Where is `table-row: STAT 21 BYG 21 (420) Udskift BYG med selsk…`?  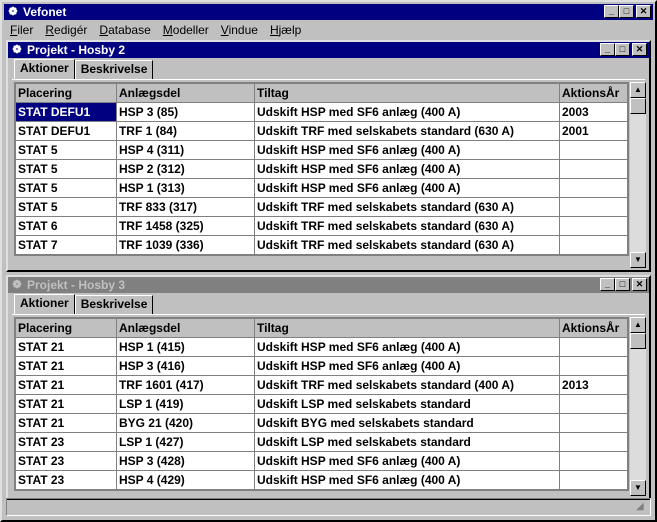 table-row: STAT 21 BYG 21 (420) Udskift BYG med selsk… is located at coordinates (322, 423).